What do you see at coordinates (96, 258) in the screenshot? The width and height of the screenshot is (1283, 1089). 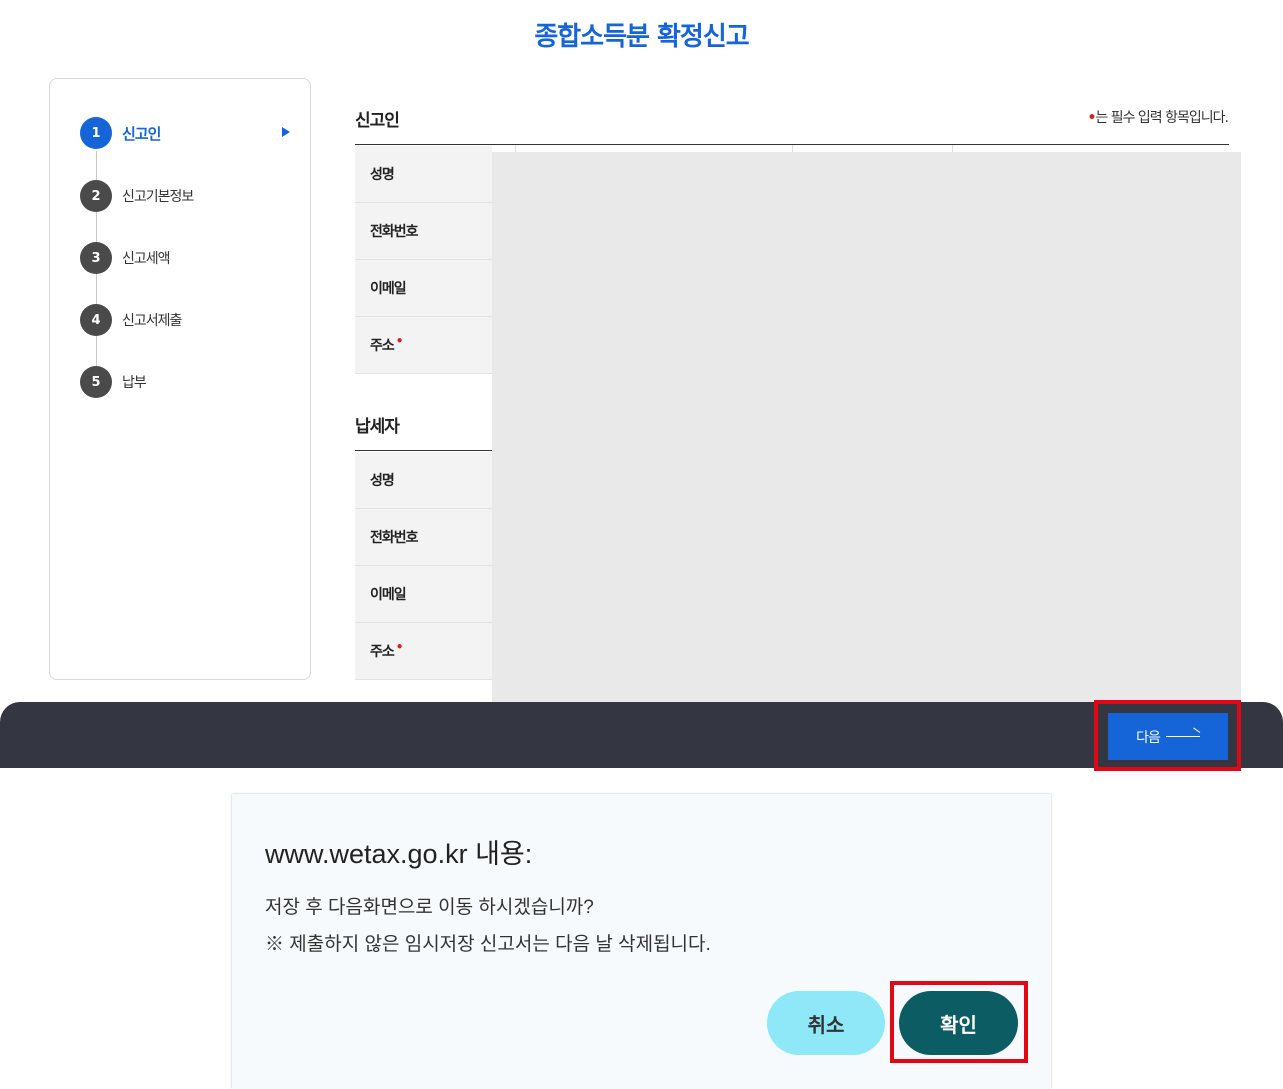 I see `step-number: 3` at bounding box center [96, 258].